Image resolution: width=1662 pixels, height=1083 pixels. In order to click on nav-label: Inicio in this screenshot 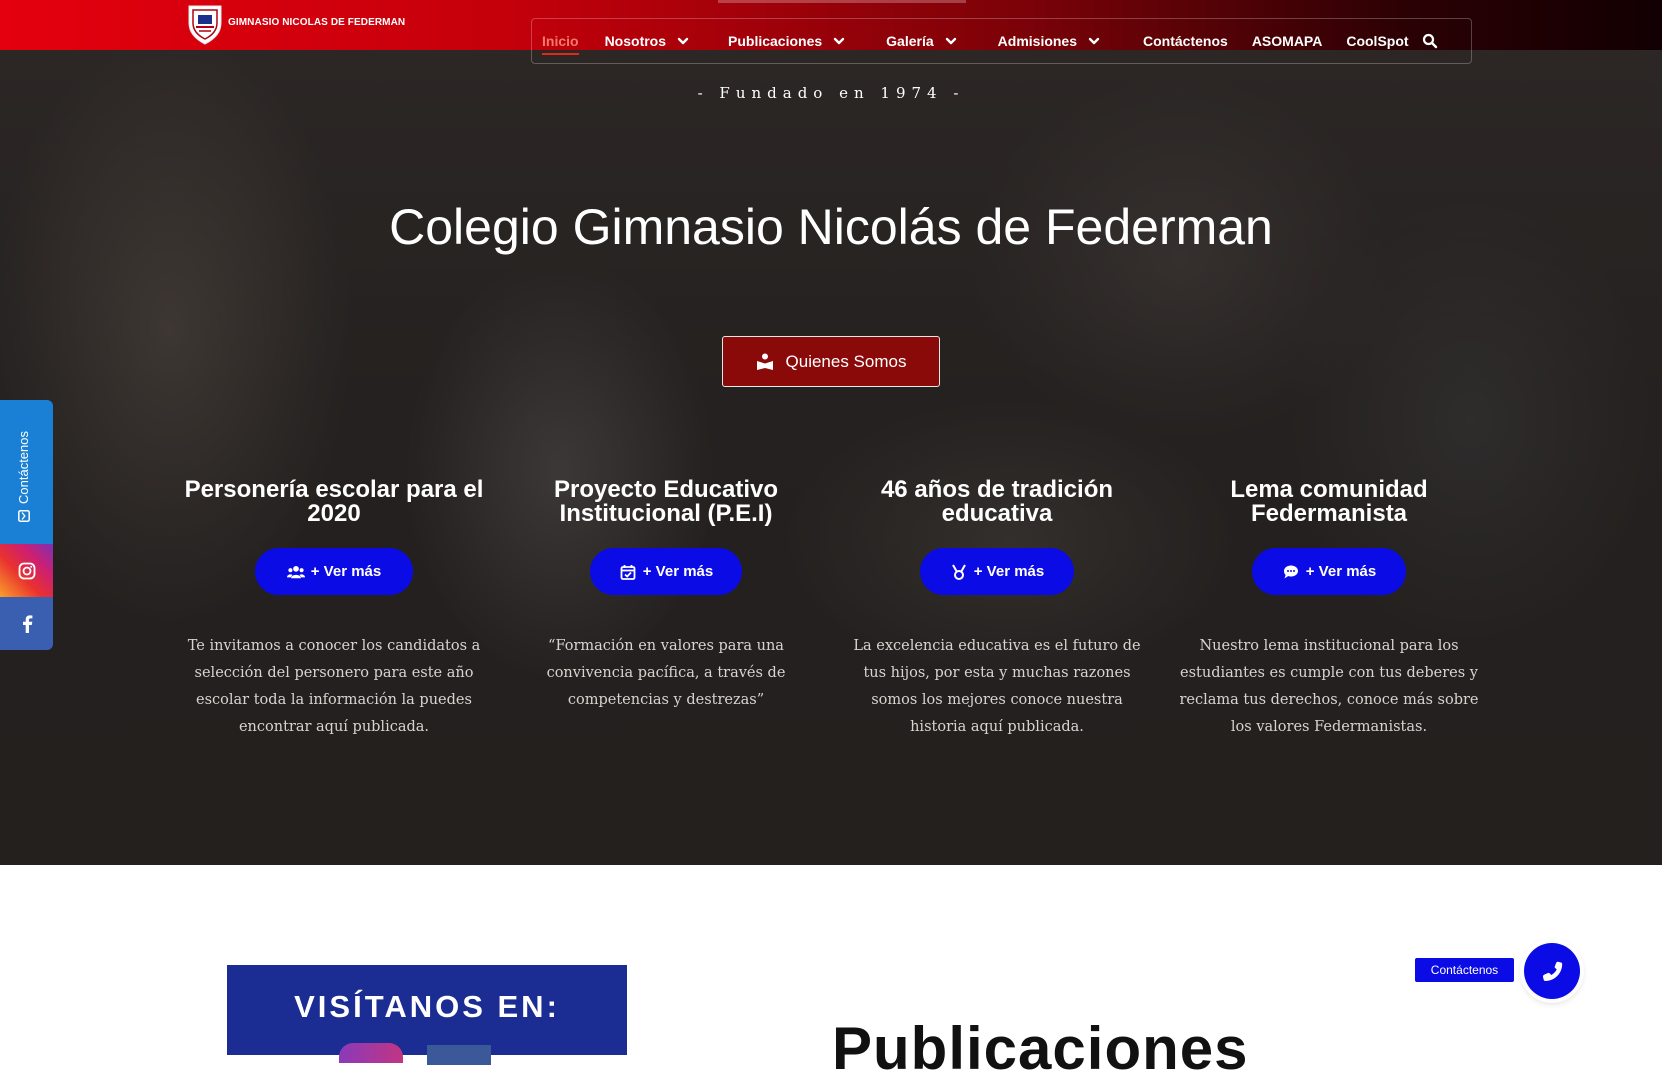, I will do `click(560, 41)`.